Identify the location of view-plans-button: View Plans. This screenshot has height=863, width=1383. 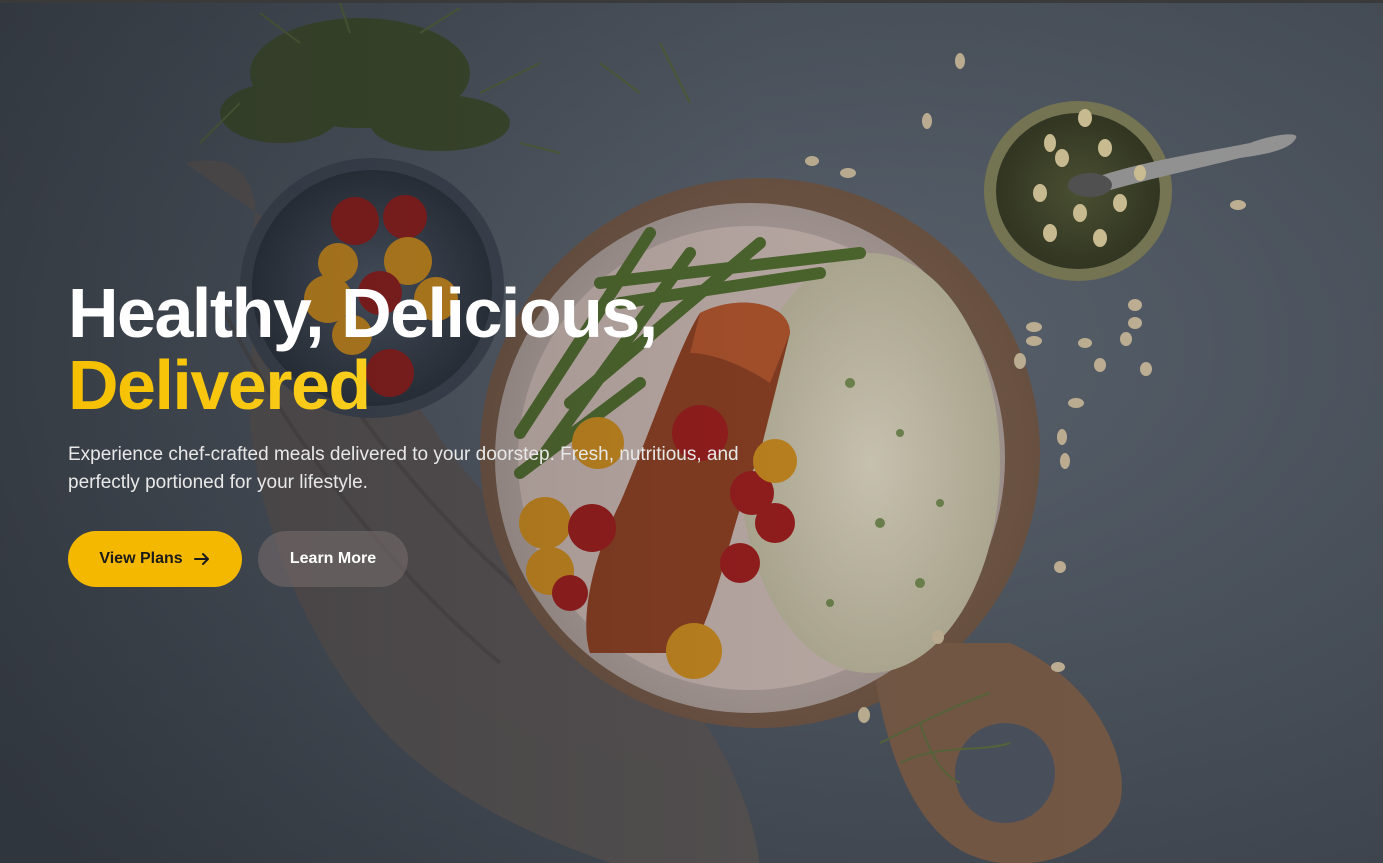
(155, 559).